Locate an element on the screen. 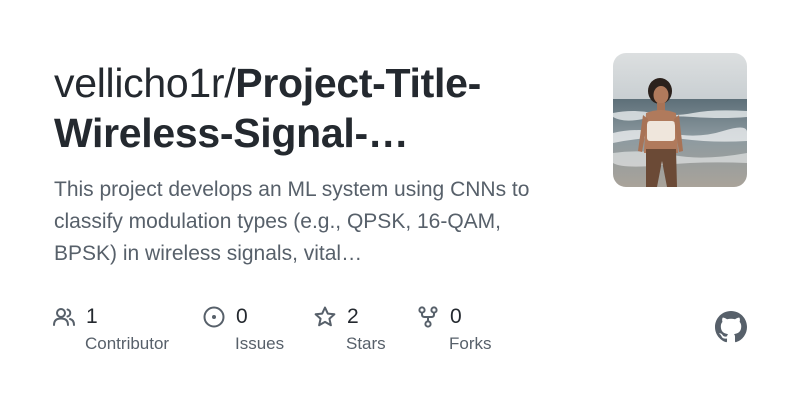  people-icon is located at coordinates (64, 317).